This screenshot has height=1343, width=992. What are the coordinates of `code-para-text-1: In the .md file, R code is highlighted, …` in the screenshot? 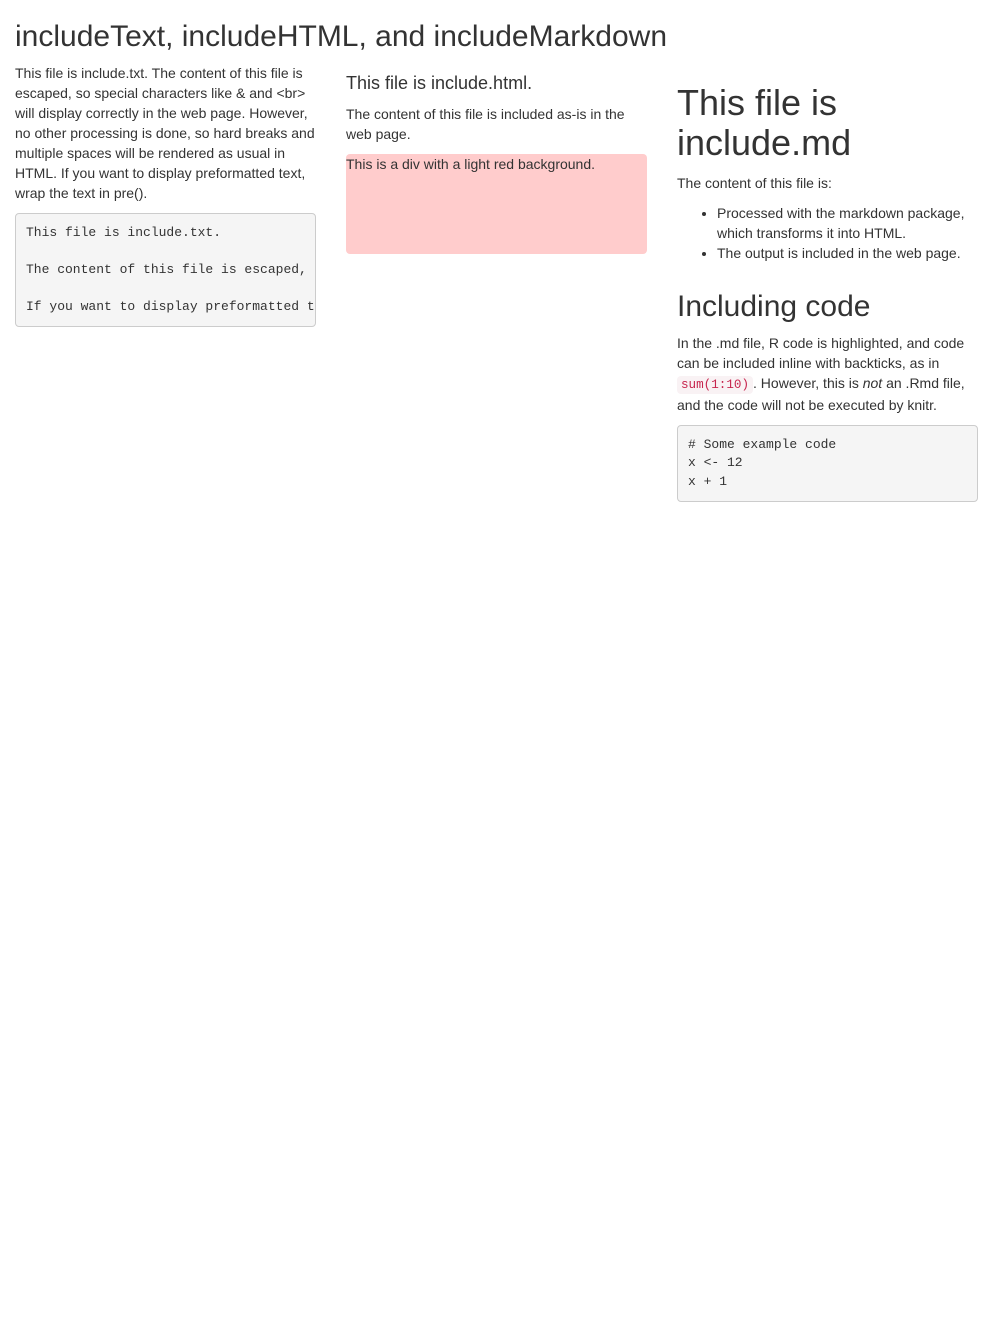 It's located at (821, 353).